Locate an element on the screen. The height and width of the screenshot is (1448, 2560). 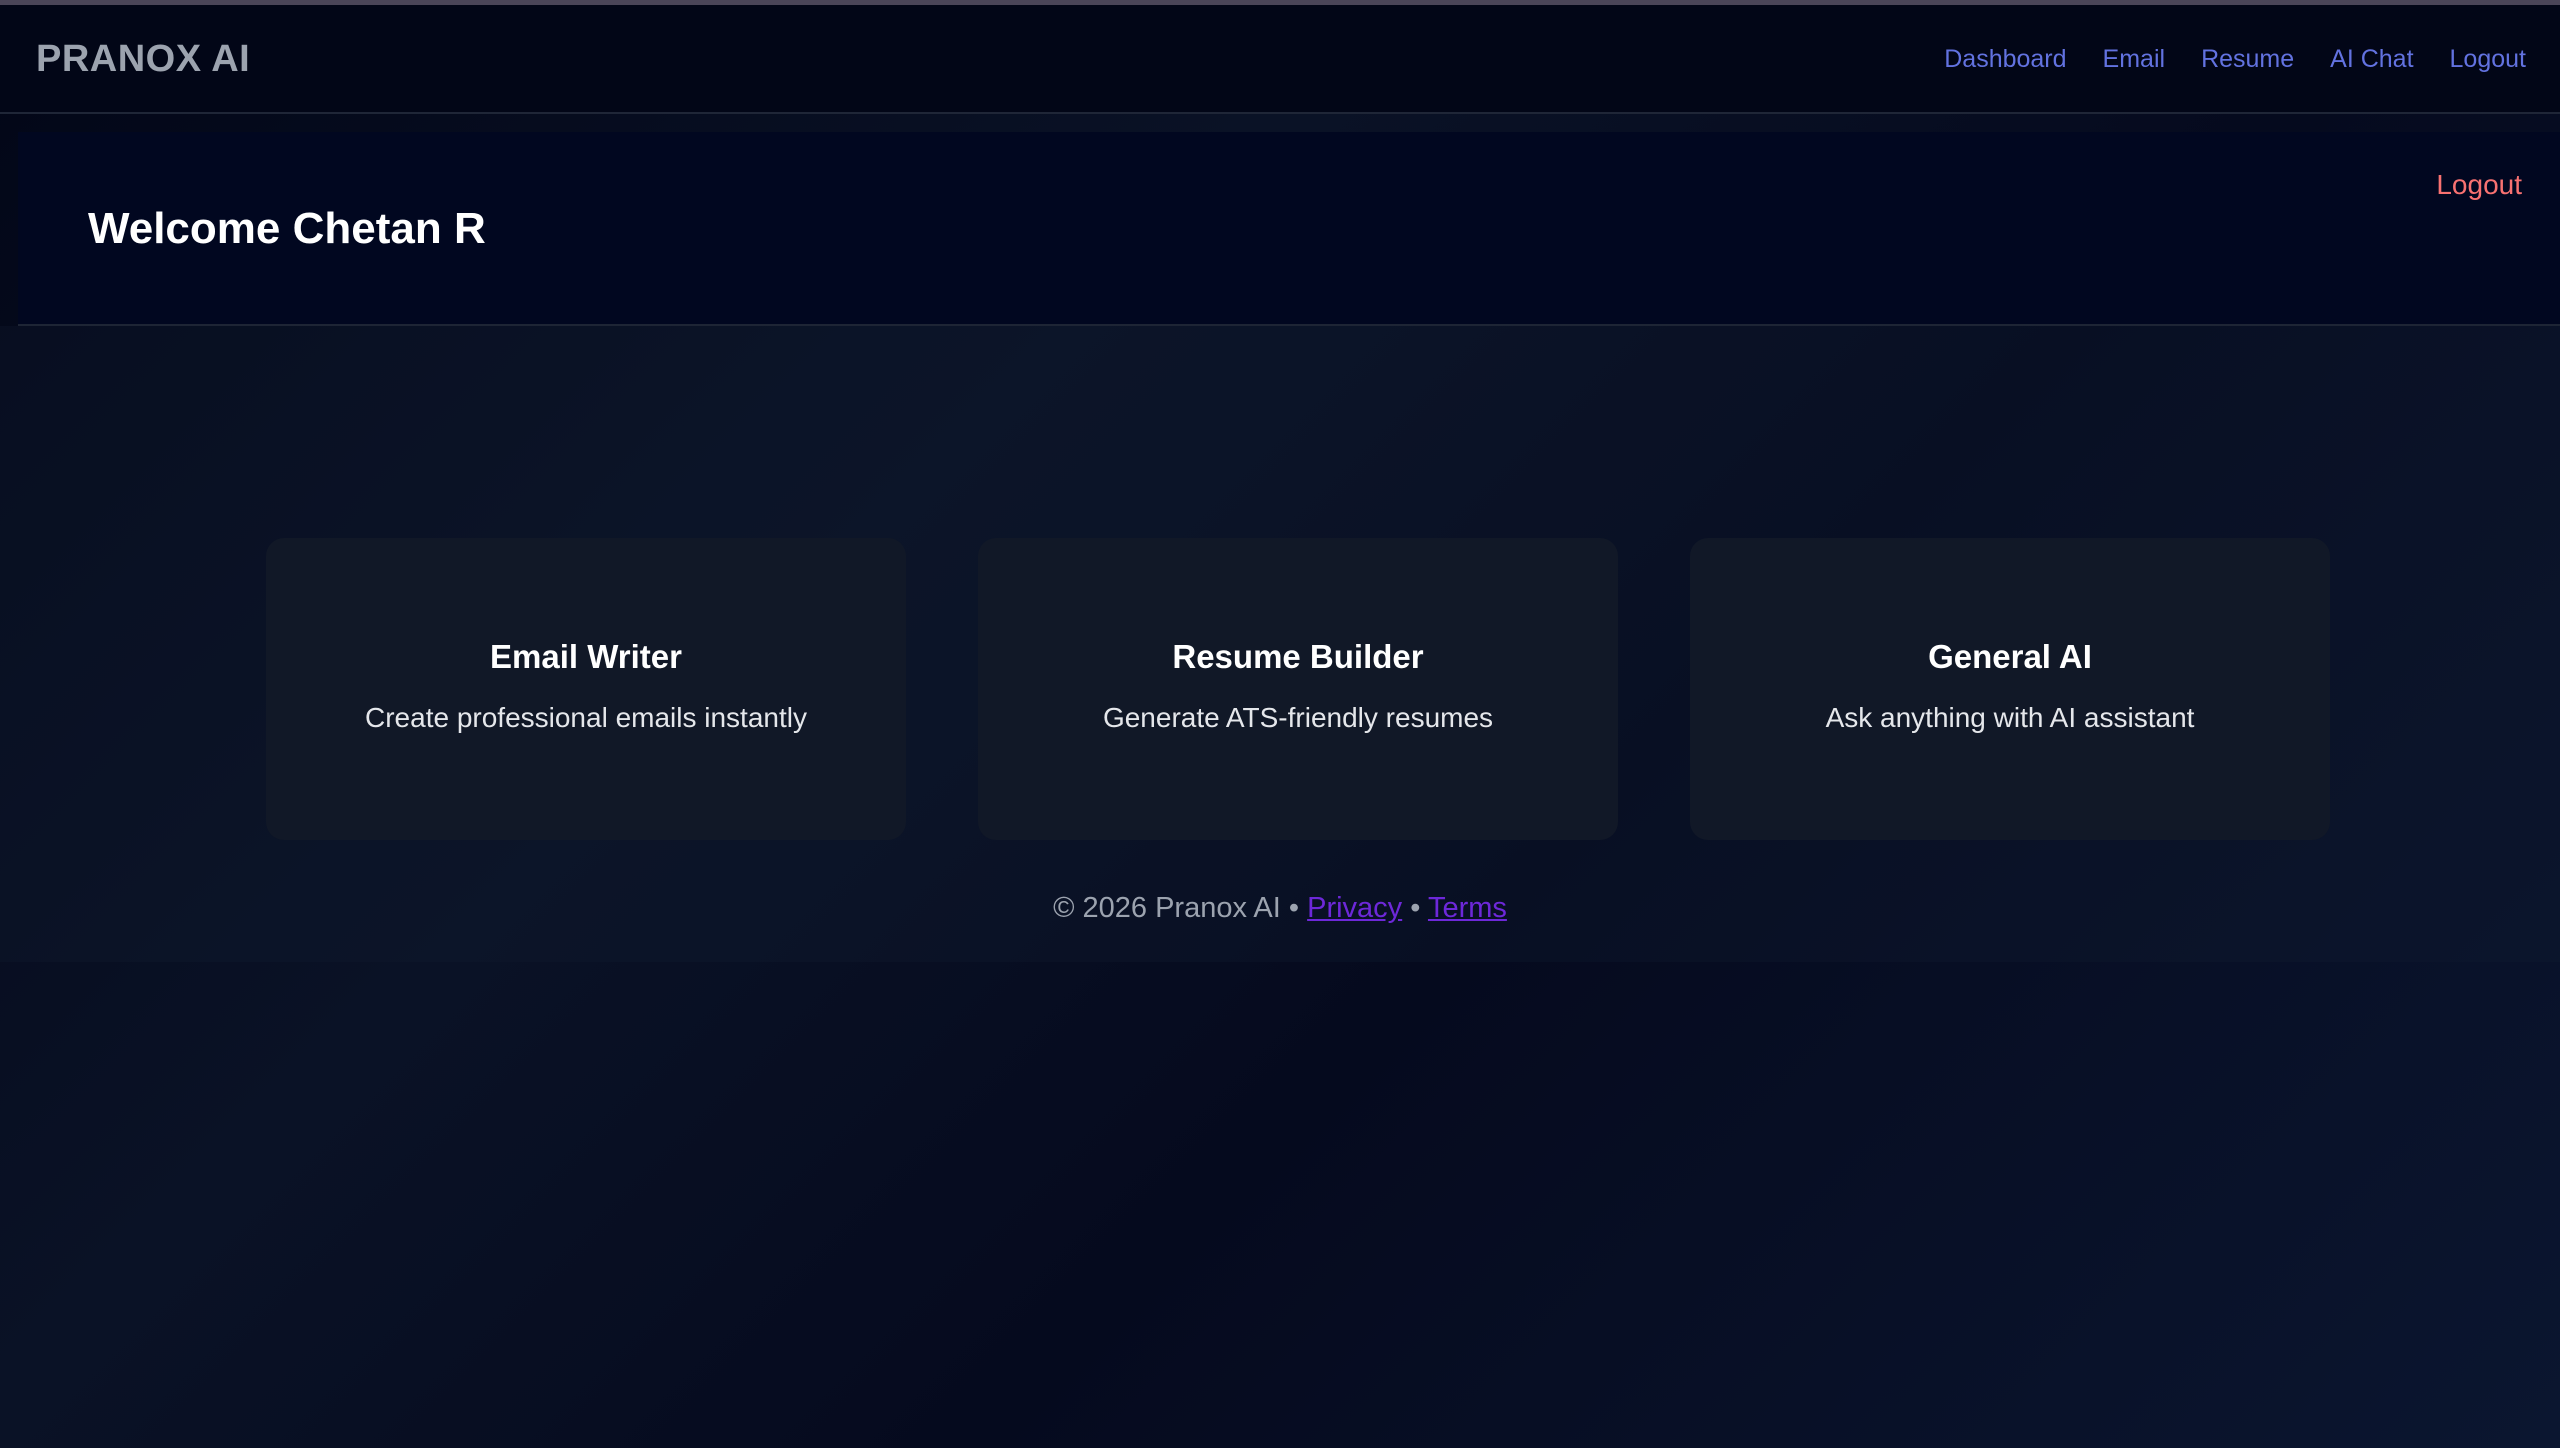
welcome-header: Welcome Chetan R Logout is located at coordinates (1289, 229).